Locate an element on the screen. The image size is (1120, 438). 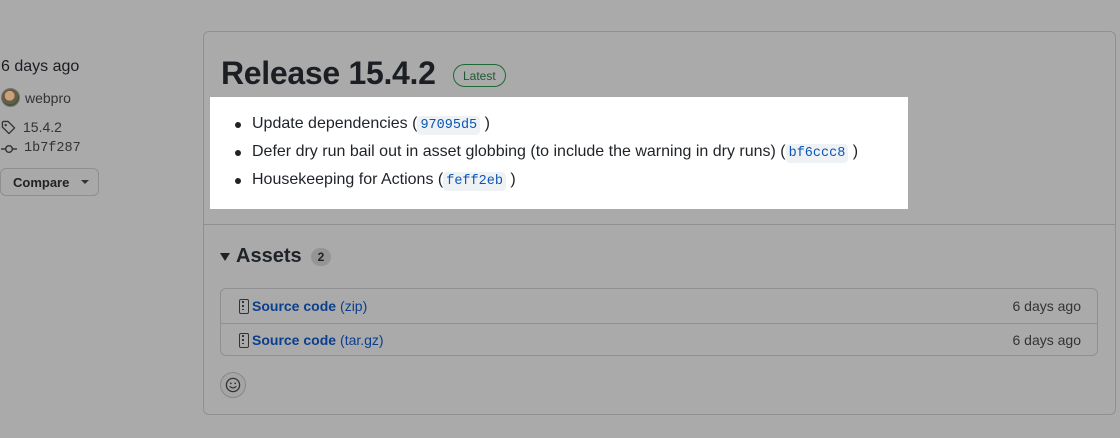
tag-label: 15.4.2 is located at coordinates (42, 127).